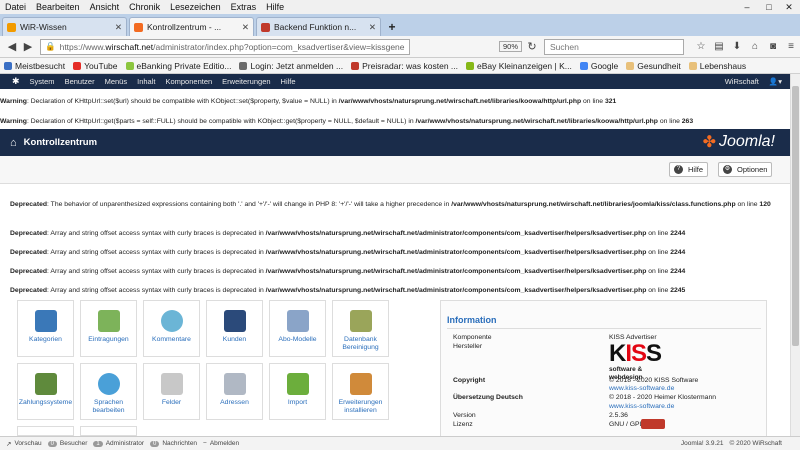 The image size is (800, 450). Describe the element at coordinates (24, 444) in the screenshot. I see `preview-link: ↗ Vorschau` at that location.